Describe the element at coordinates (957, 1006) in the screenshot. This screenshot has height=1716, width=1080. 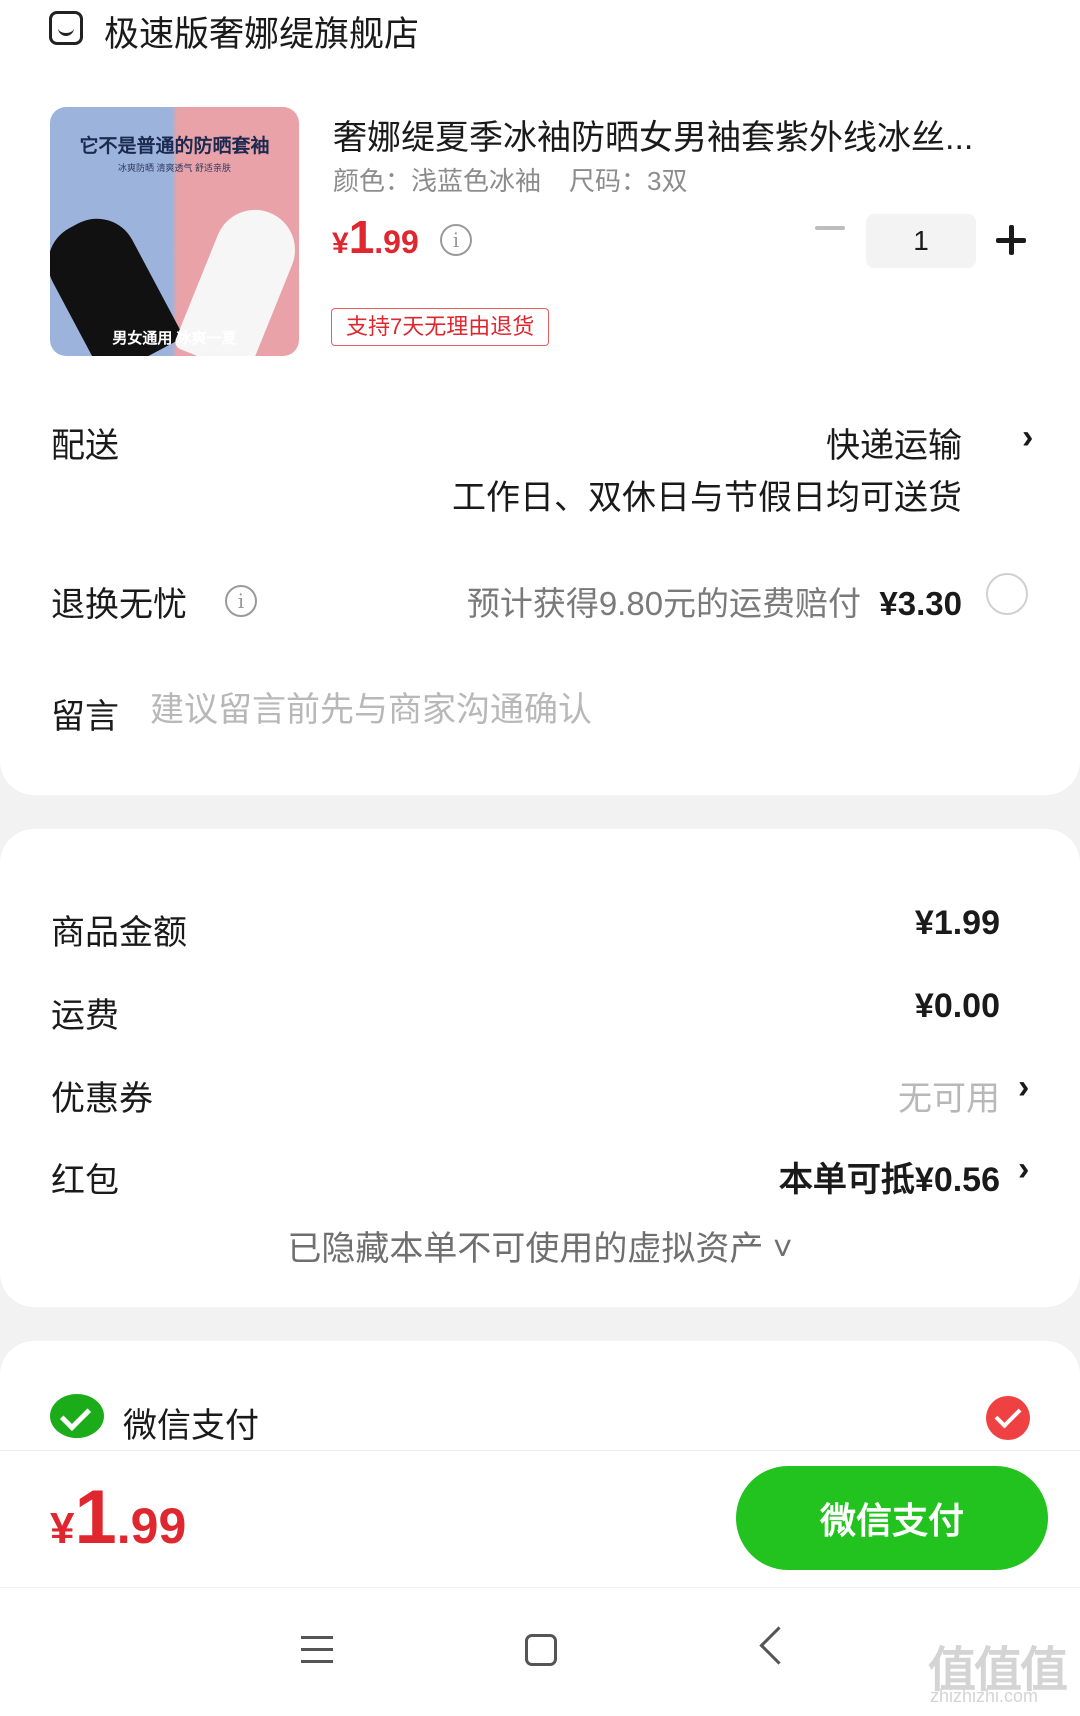
I see `shipping-value: ¥0.00` at that location.